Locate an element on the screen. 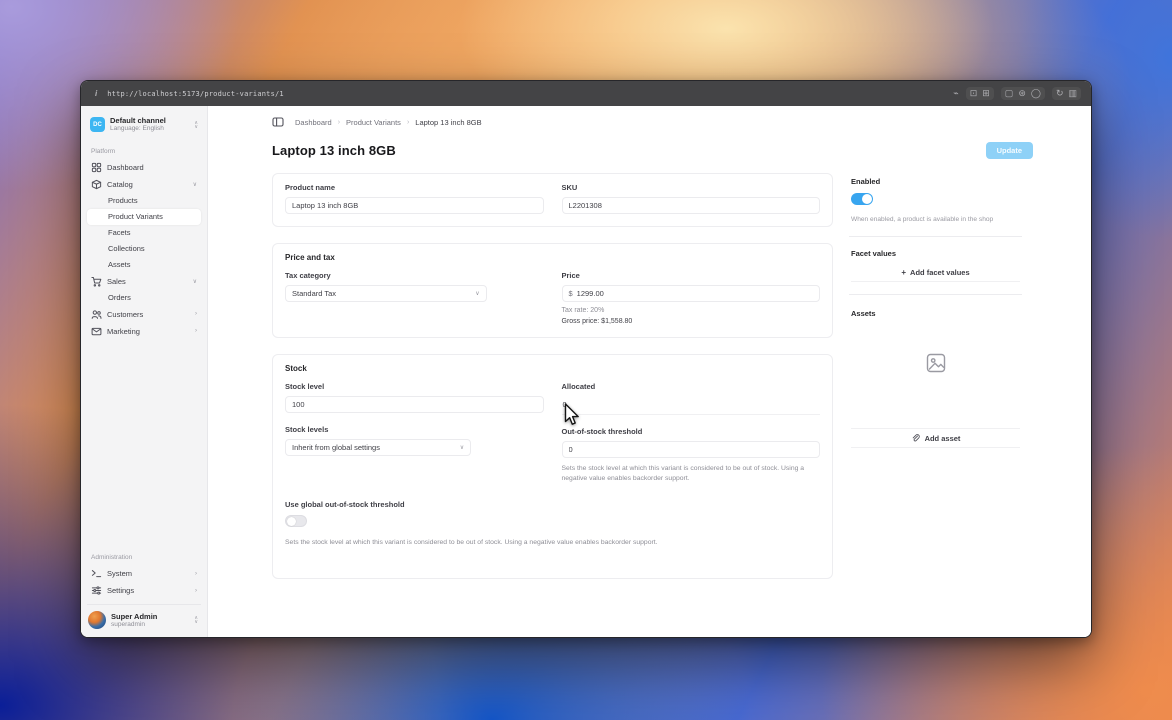 The height and width of the screenshot is (720, 1172). sidebar-item-orders: Orders is located at coordinates (144, 298).